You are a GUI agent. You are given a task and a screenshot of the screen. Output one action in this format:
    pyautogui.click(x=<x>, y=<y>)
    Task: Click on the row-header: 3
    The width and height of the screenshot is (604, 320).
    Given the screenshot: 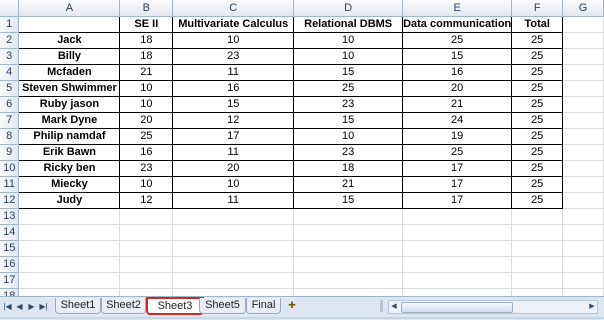 What is the action you would take?
    pyautogui.click(x=10, y=56)
    